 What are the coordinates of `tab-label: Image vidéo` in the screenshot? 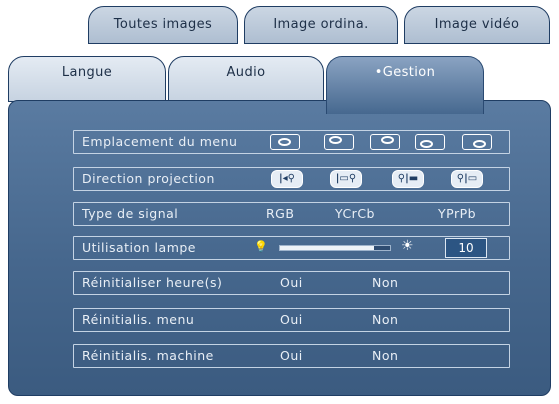 It's located at (477, 24).